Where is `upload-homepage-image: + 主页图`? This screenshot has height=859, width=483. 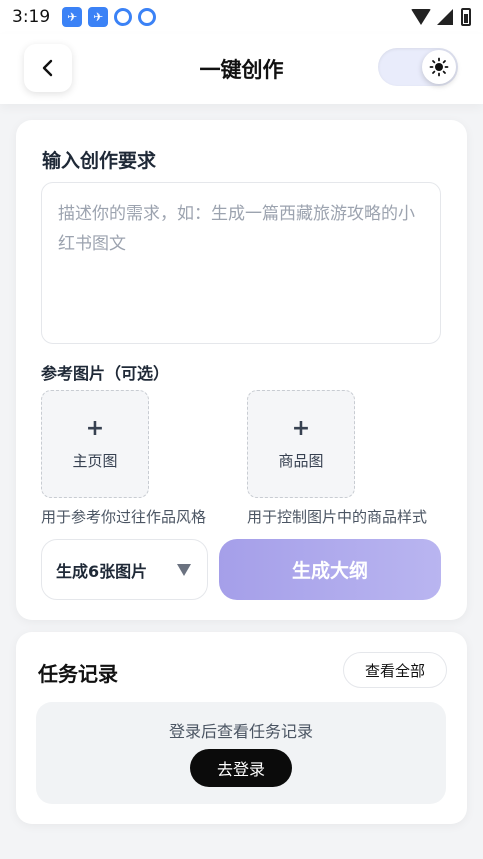 upload-homepage-image: + 主页图 is located at coordinates (95, 444).